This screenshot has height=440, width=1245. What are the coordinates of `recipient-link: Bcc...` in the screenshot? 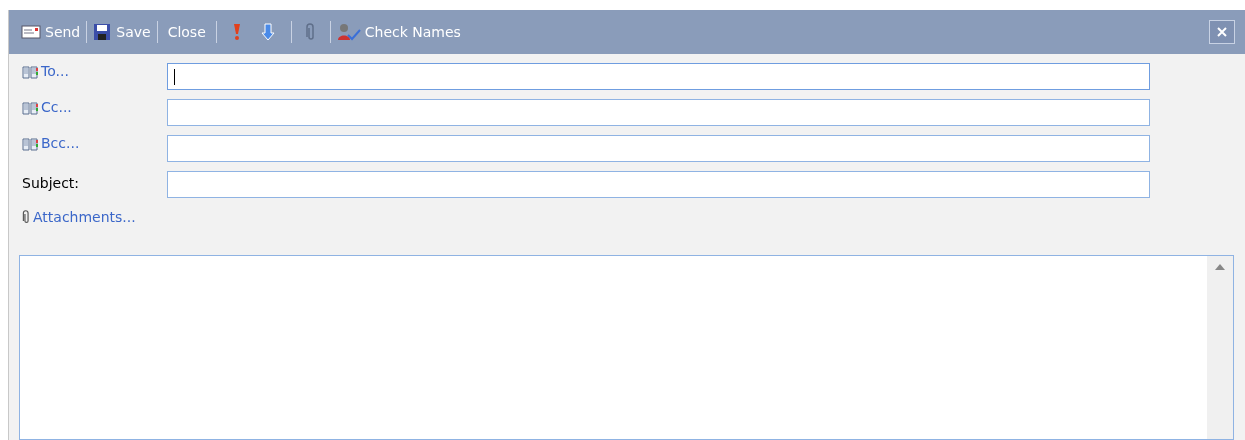 It's located at (94, 143).